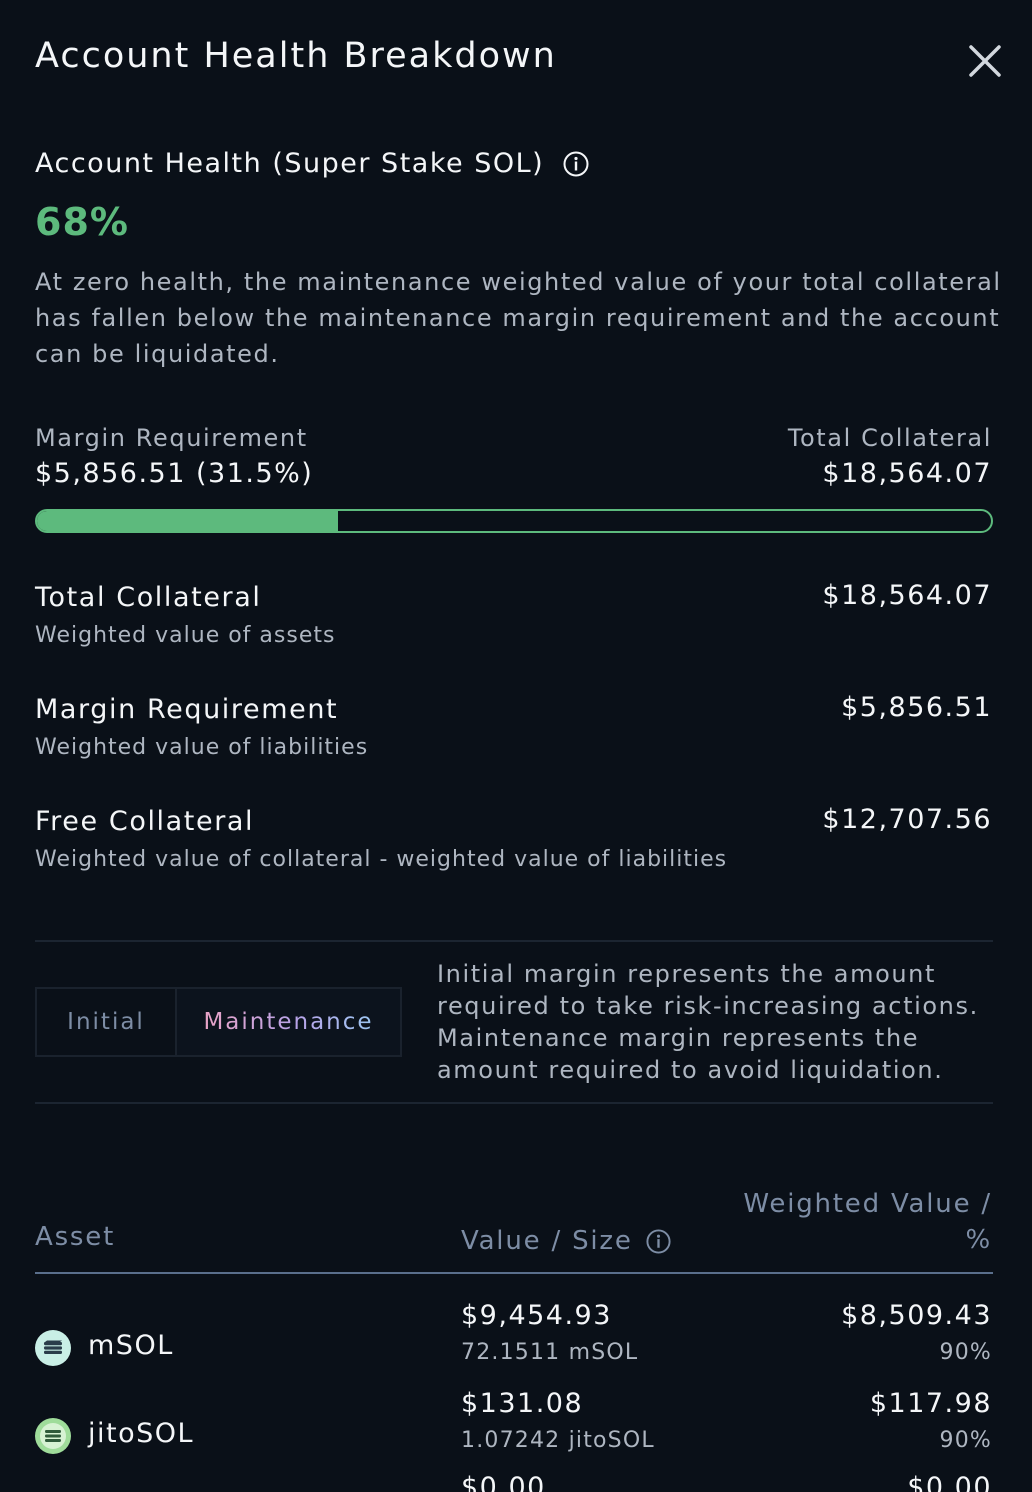 The width and height of the screenshot is (1032, 1492). Describe the element at coordinates (522, 1403) in the screenshot. I see `asset-value: $131.08` at that location.